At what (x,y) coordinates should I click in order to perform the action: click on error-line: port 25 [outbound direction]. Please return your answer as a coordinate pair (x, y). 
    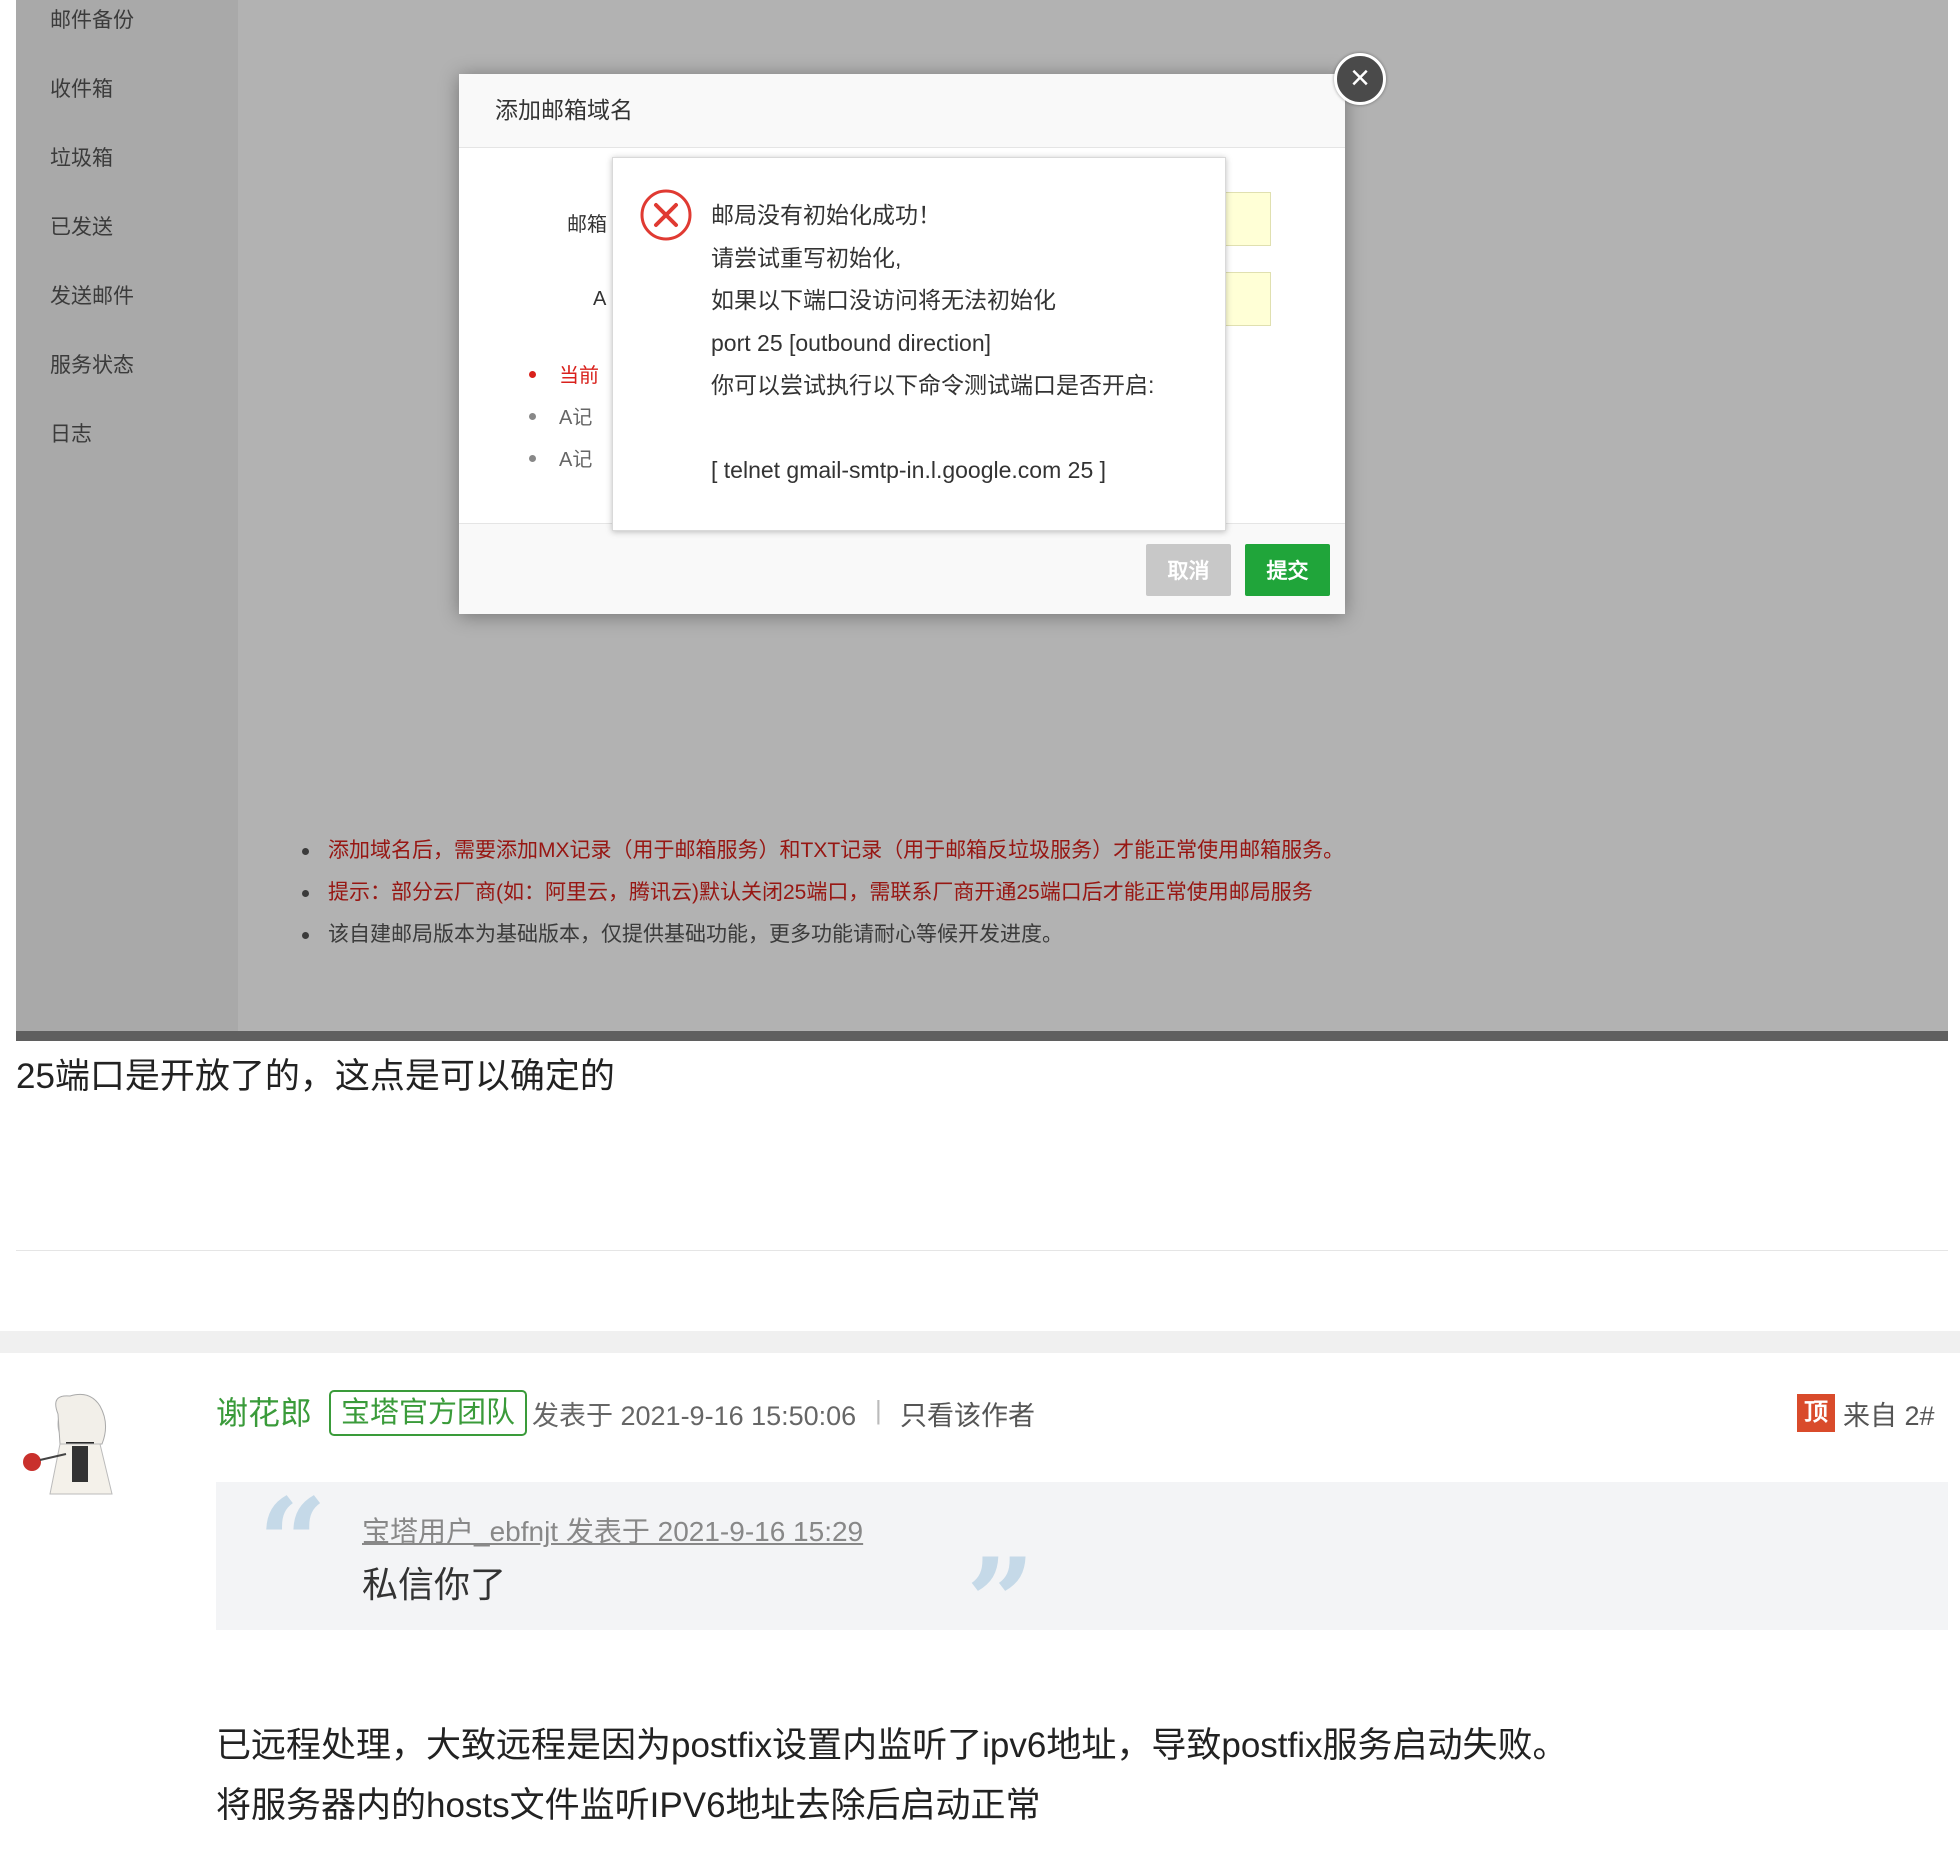
    Looking at the image, I should click on (851, 342).